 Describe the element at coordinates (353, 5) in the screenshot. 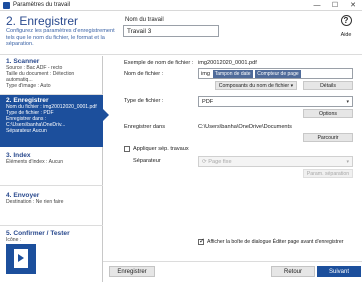

I see `close-button: ✕` at that location.